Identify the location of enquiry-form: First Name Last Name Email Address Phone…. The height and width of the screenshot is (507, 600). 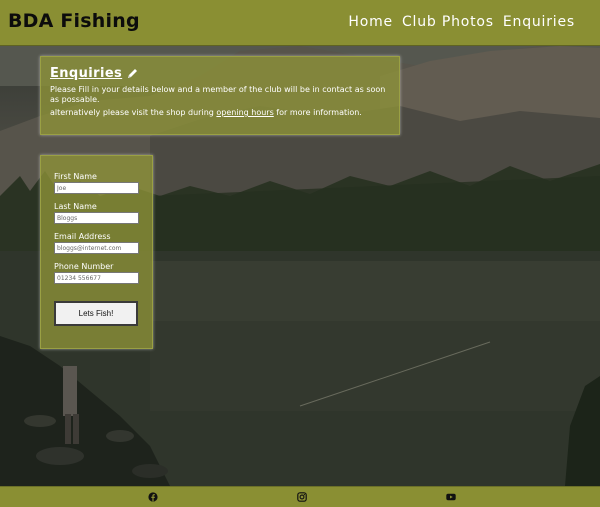
(96, 252).